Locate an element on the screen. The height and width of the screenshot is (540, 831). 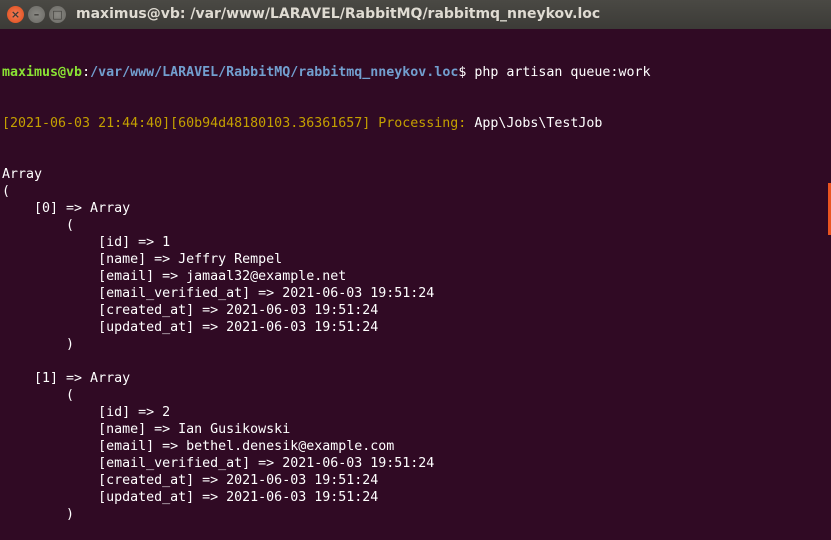
prompt-user: maximus@vb is located at coordinates (42, 72).